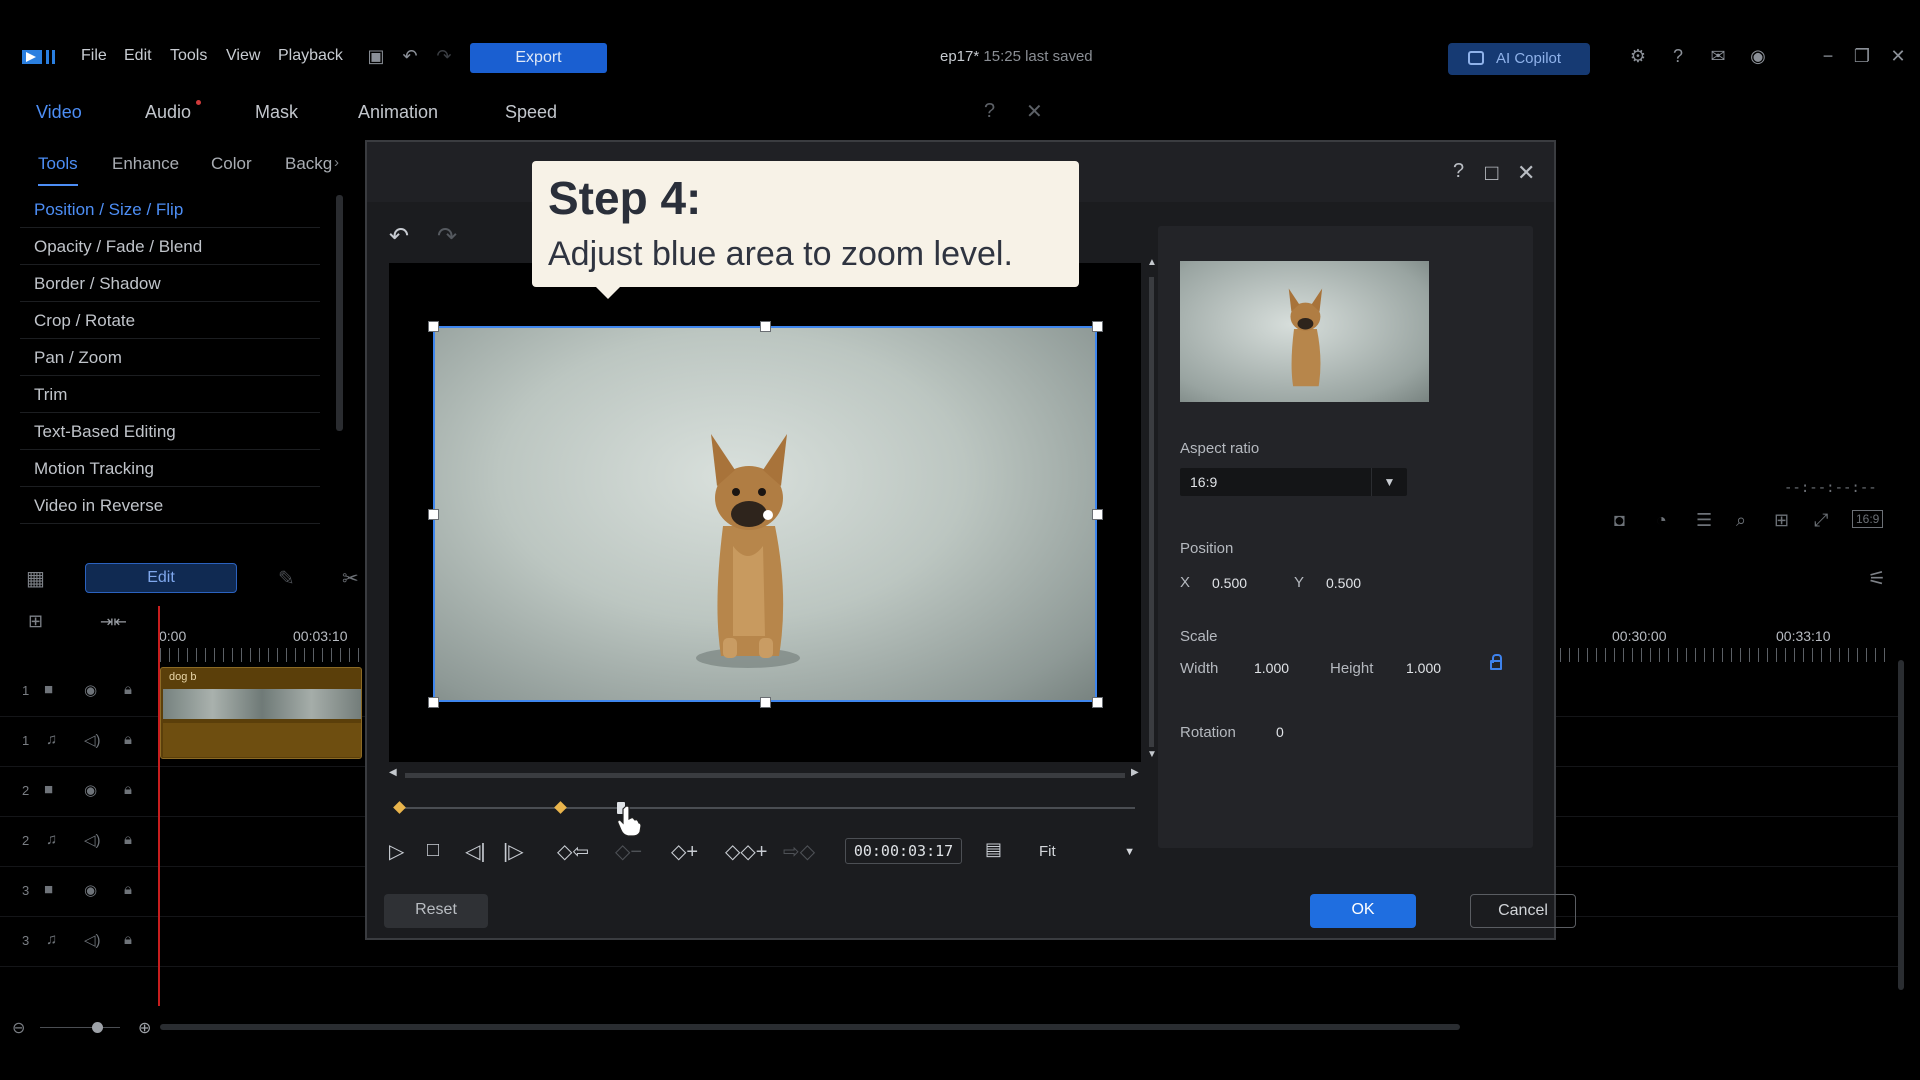 This screenshot has height=1080, width=1920. I want to click on scroll-down-icon: ▼, so click(1152, 754).